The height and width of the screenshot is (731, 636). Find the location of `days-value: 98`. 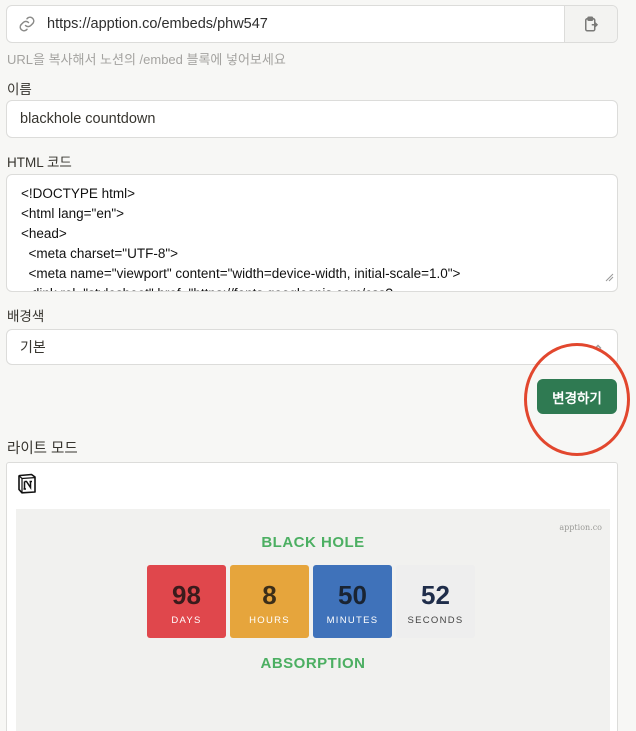

days-value: 98 is located at coordinates (186, 595).